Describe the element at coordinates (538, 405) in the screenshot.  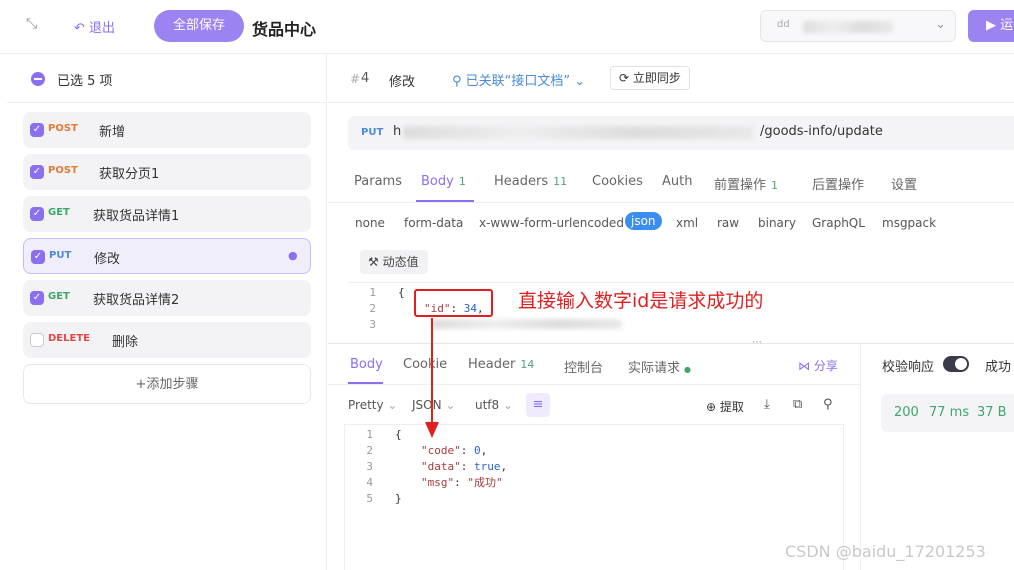
I see `format-button: ≡` at that location.